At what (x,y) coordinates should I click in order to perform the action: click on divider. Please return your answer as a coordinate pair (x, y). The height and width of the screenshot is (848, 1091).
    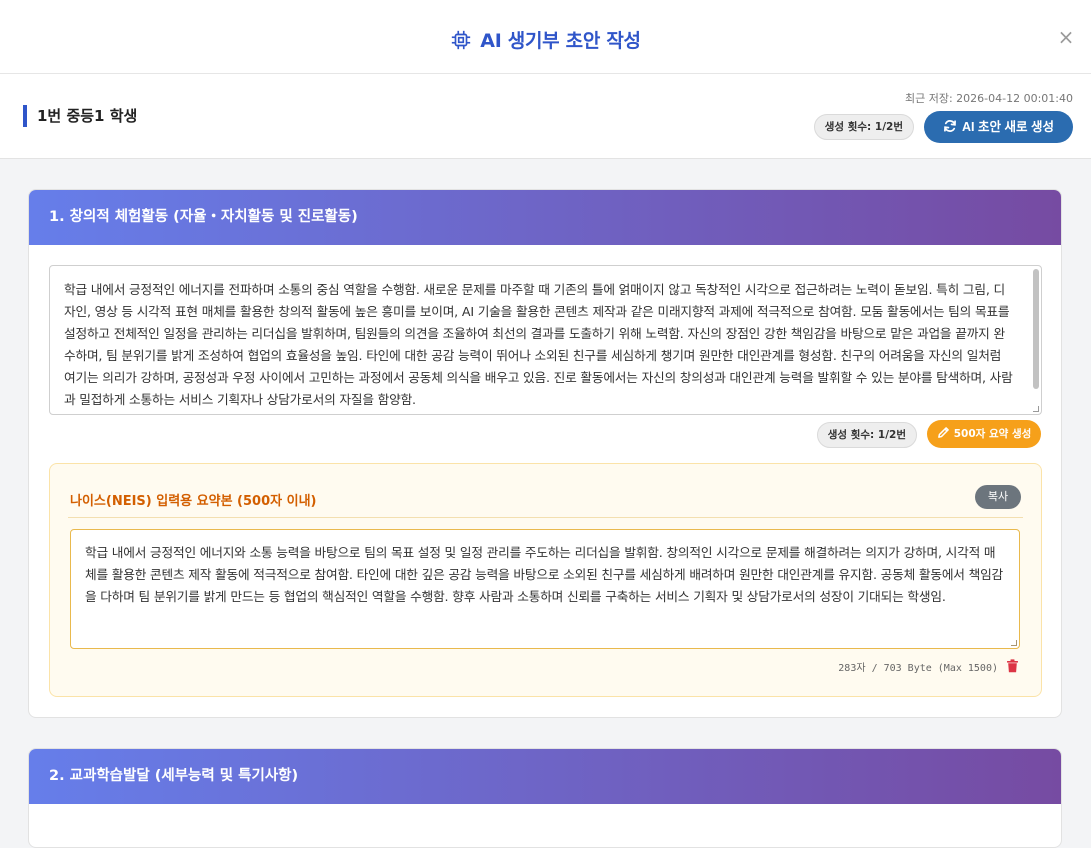
    Looking at the image, I should click on (545, 517).